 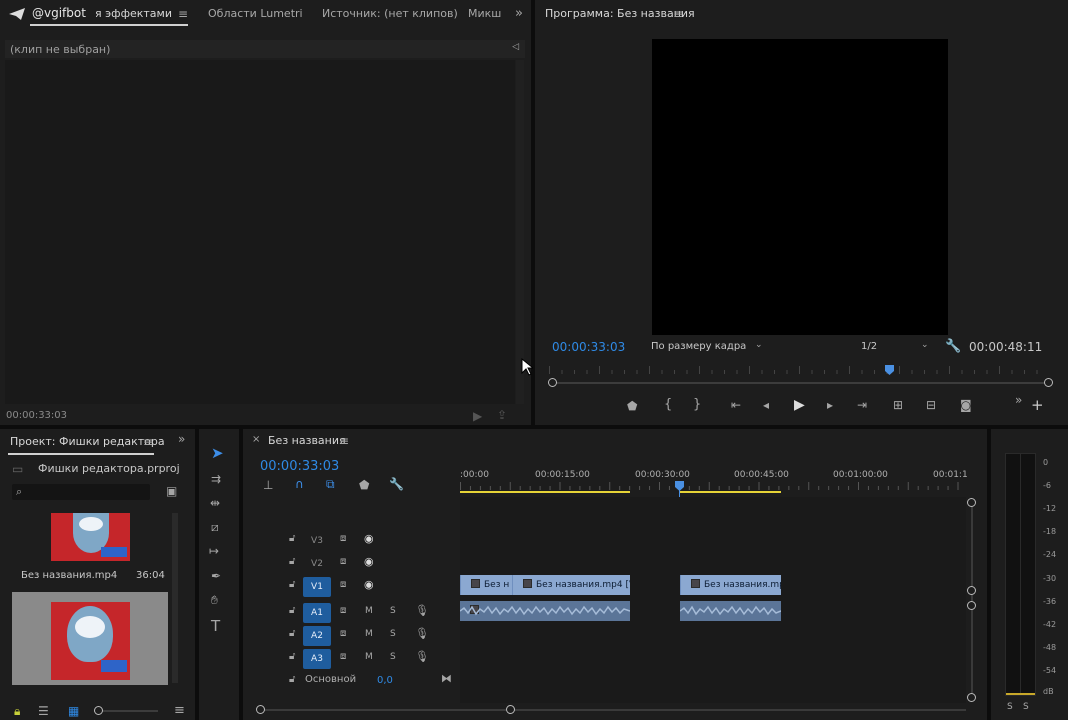 What do you see at coordinates (330, 484) in the screenshot?
I see `linked-selection-icon: ⧉` at bounding box center [330, 484].